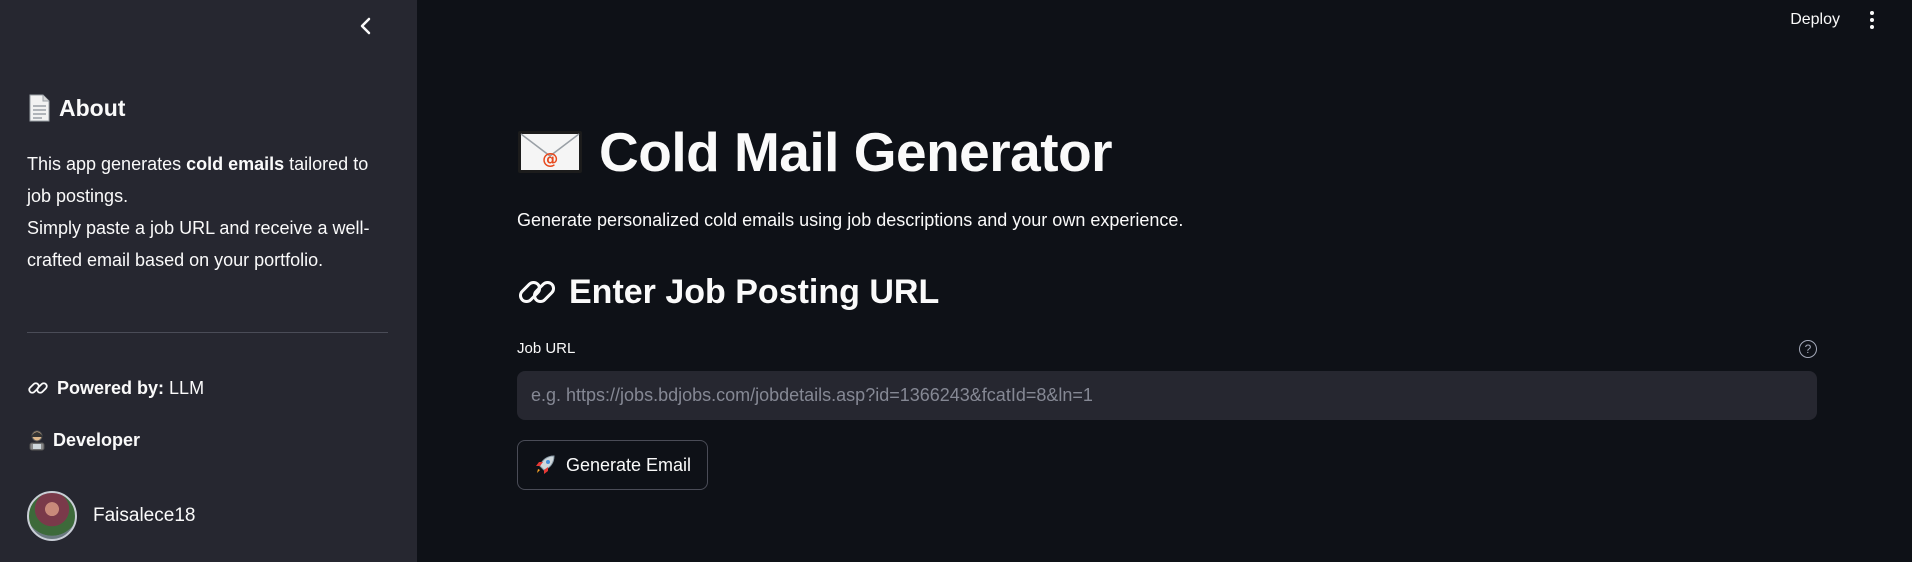  Describe the element at coordinates (545, 464) in the screenshot. I see `rocket-icon` at that location.